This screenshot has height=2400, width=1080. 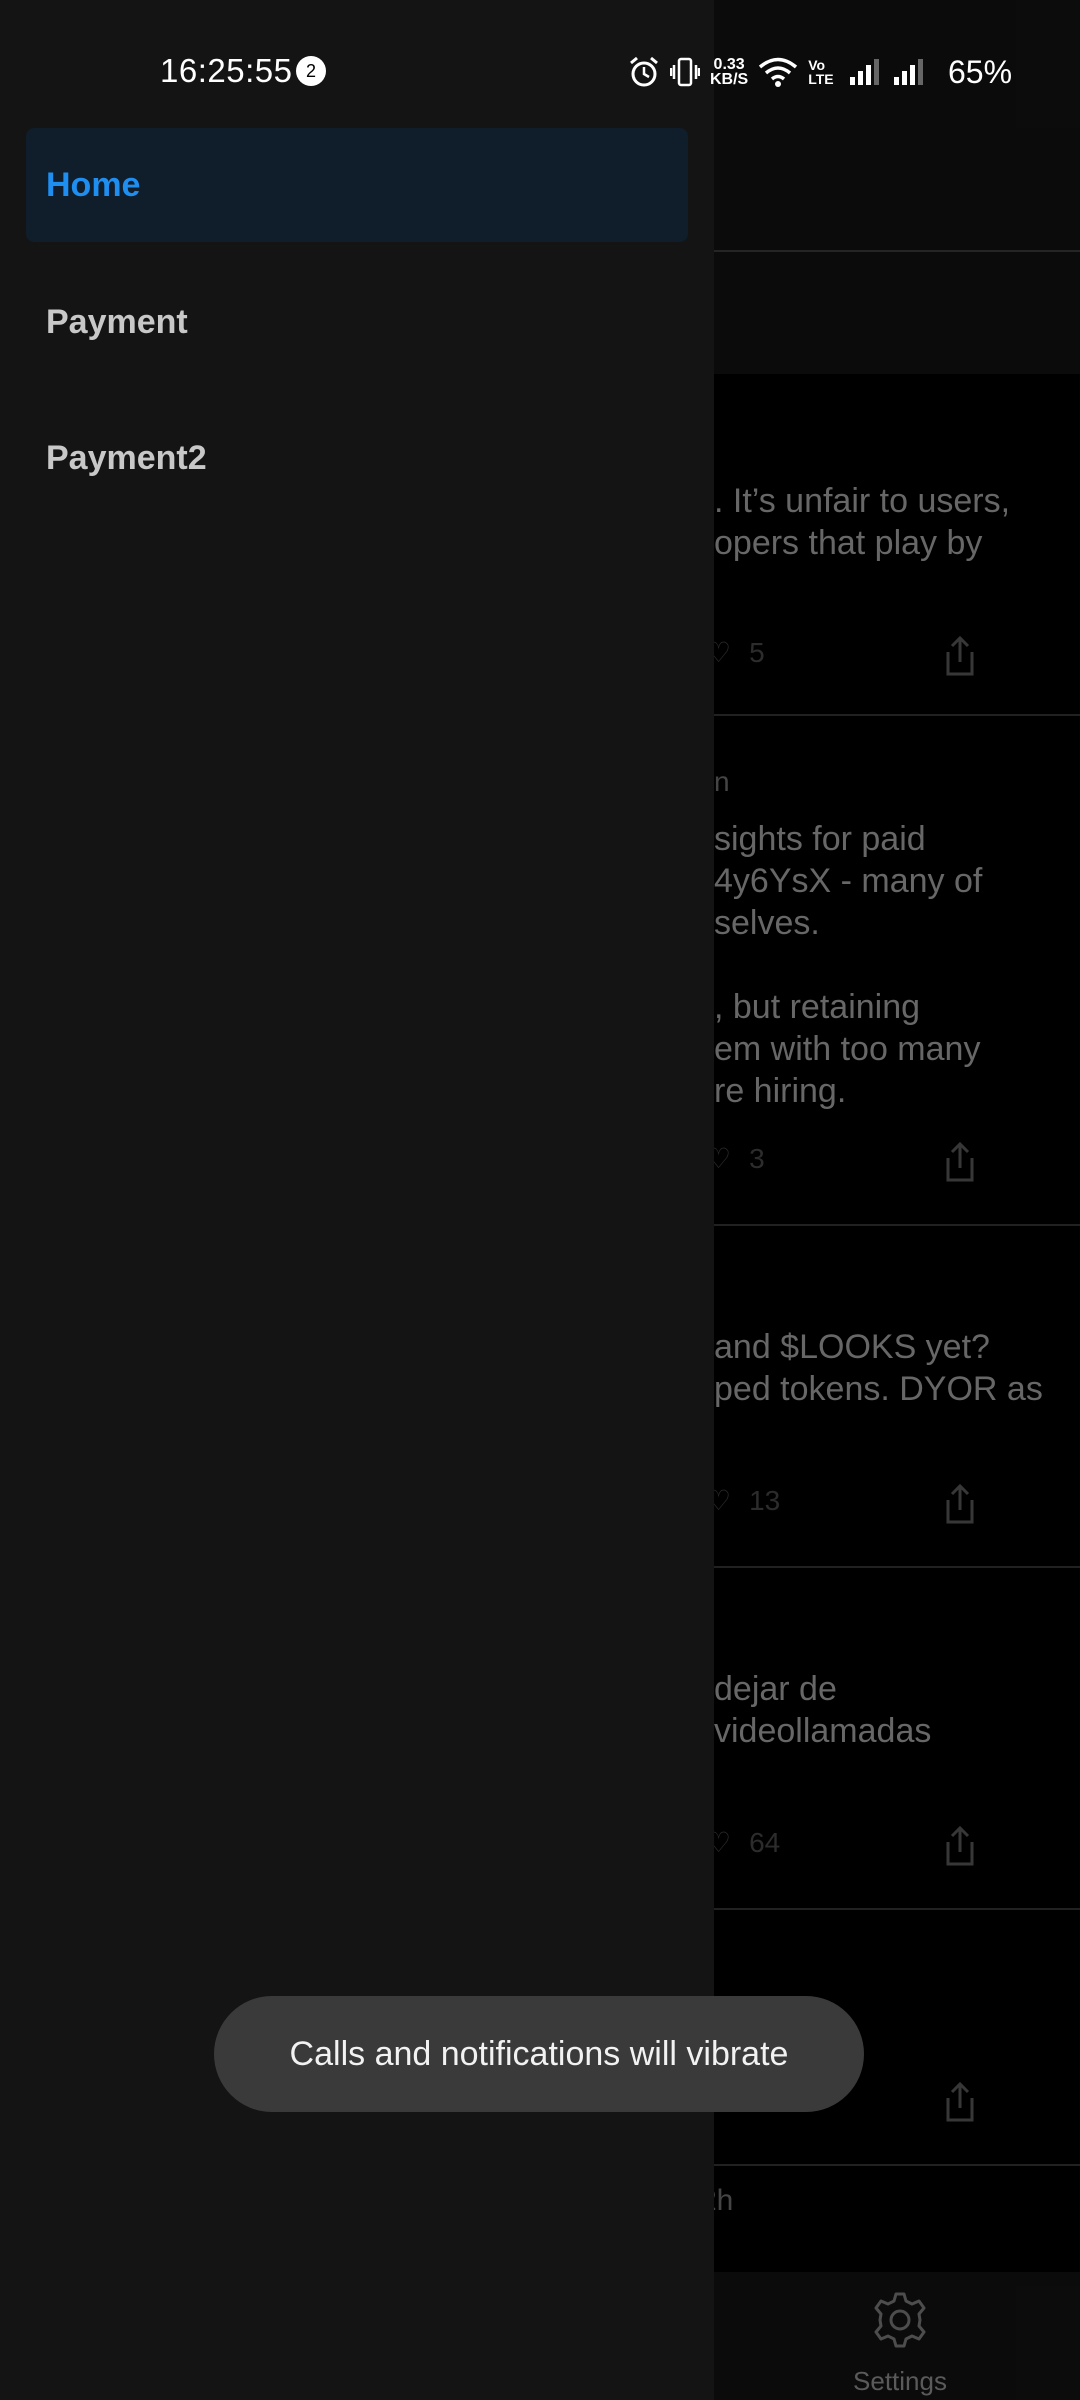 What do you see at coordinates (540, 60) in the screenshot?
I see `status-bar: 16:25:55 2 0.33 KB/S Vo LTE 65%` at bounding box center [540, 60].